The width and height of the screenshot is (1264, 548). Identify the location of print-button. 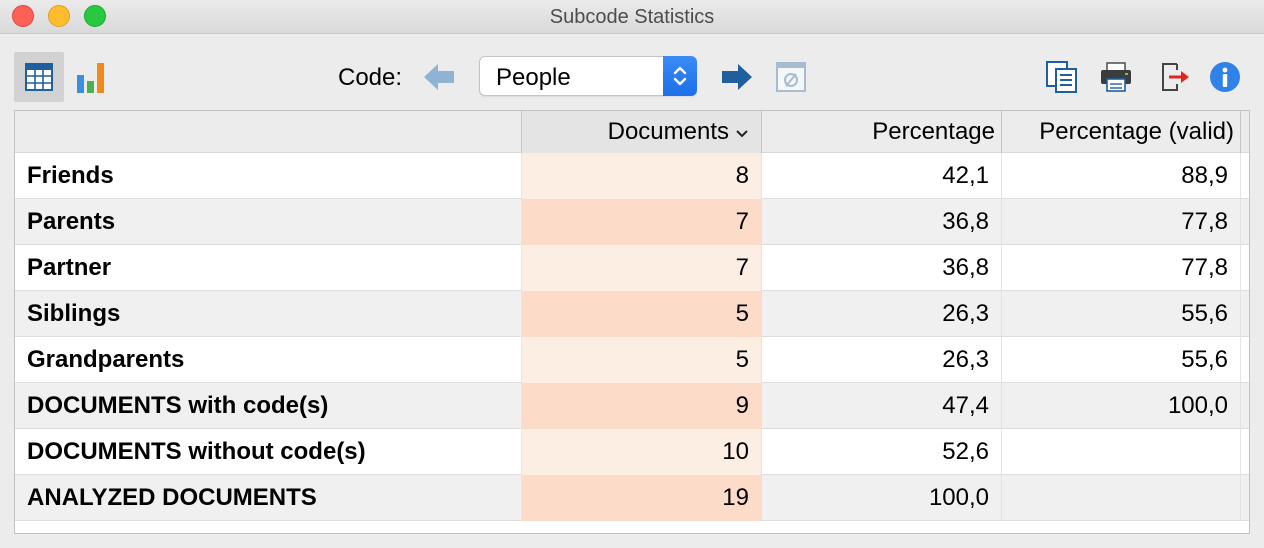
(1116, 77).